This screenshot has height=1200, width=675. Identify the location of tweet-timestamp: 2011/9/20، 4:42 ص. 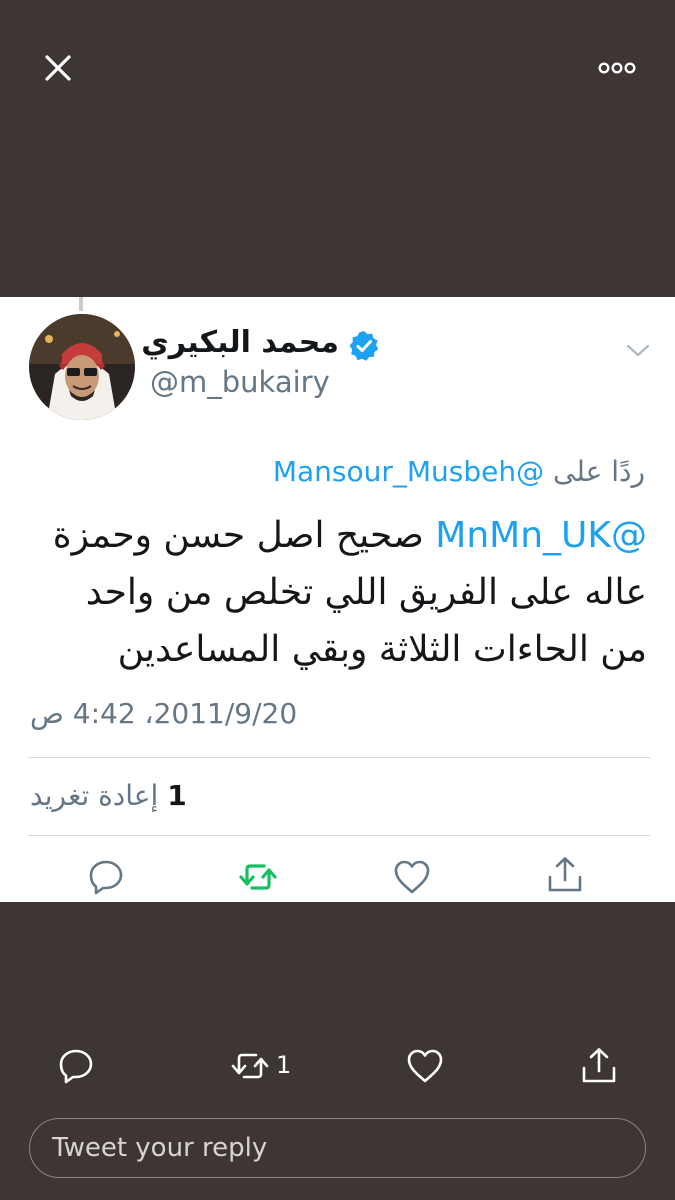
(164, 713).